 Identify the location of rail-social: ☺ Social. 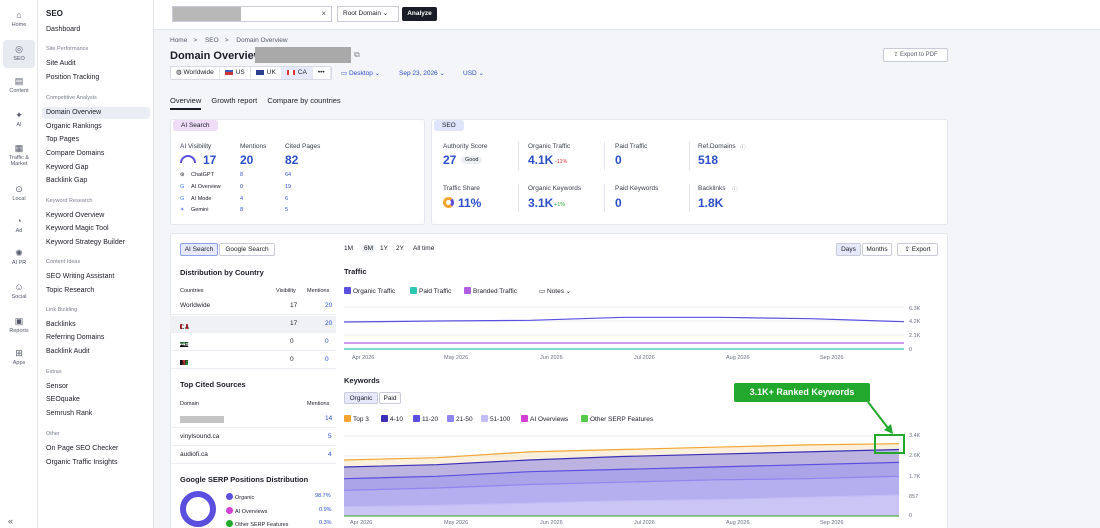
(19, 291).